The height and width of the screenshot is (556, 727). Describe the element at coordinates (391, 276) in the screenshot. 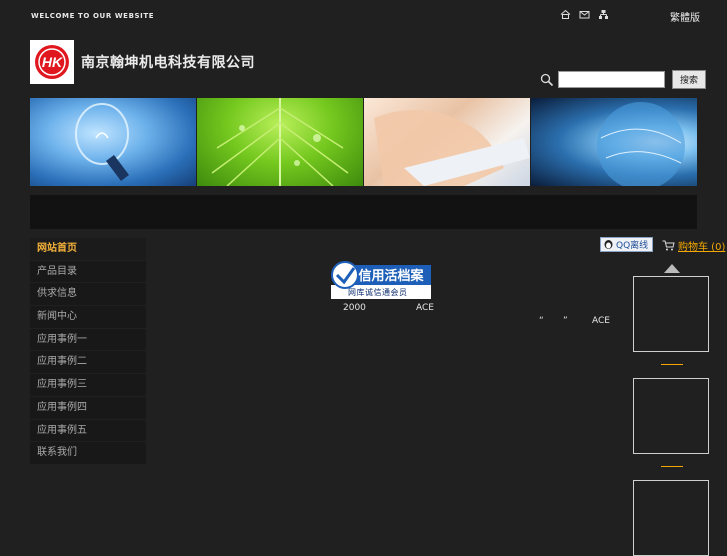

I see `badge-title: 信用活档案` at that location.